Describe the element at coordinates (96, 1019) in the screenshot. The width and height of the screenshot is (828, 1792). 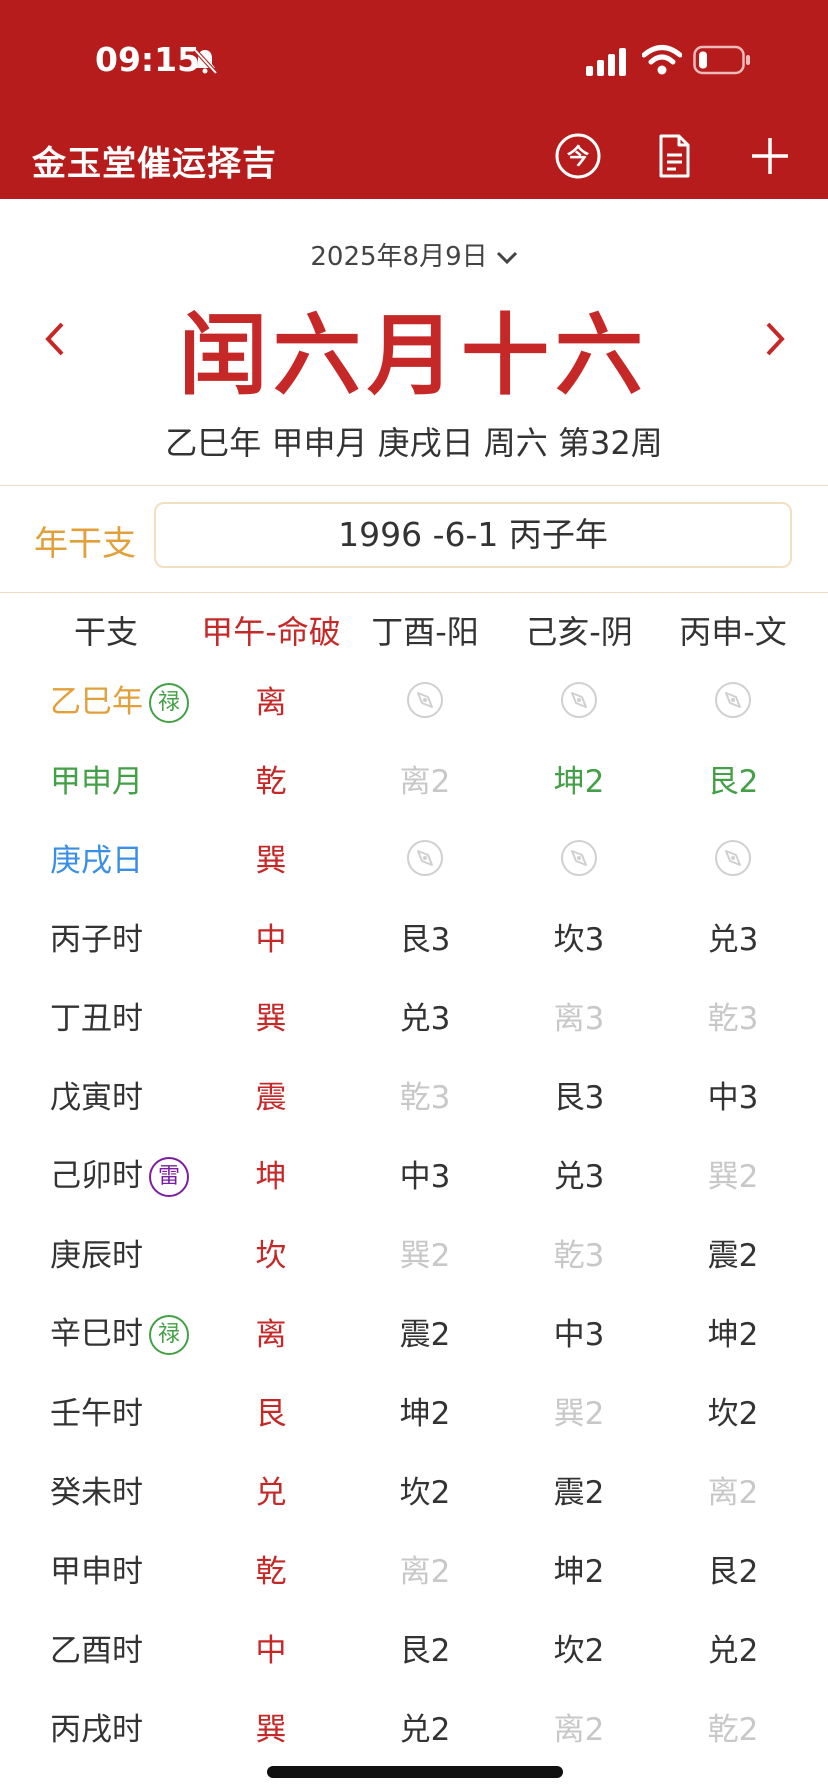
I see `row-label: 丁丑时` at that location.